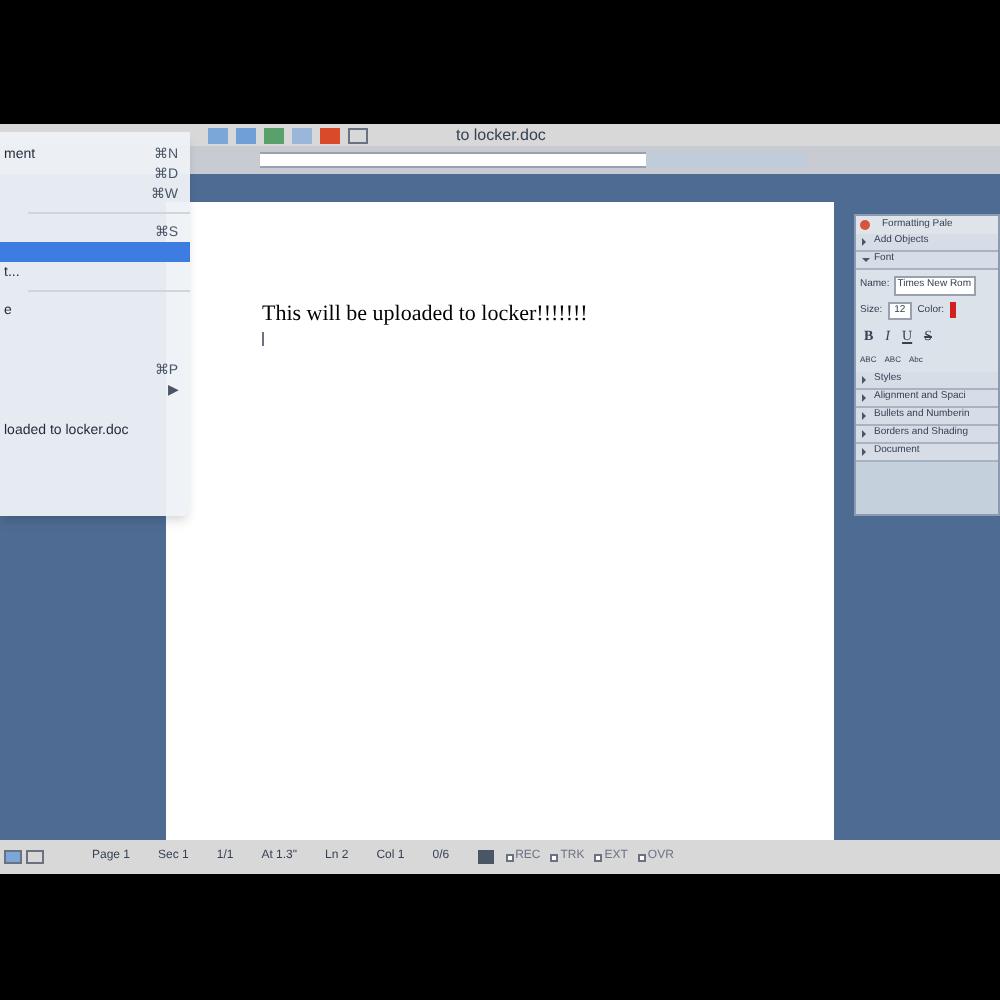 The height and width of the screenshot is (1000, 1000). I want to click on layout-view-icon, so click(35, 857).